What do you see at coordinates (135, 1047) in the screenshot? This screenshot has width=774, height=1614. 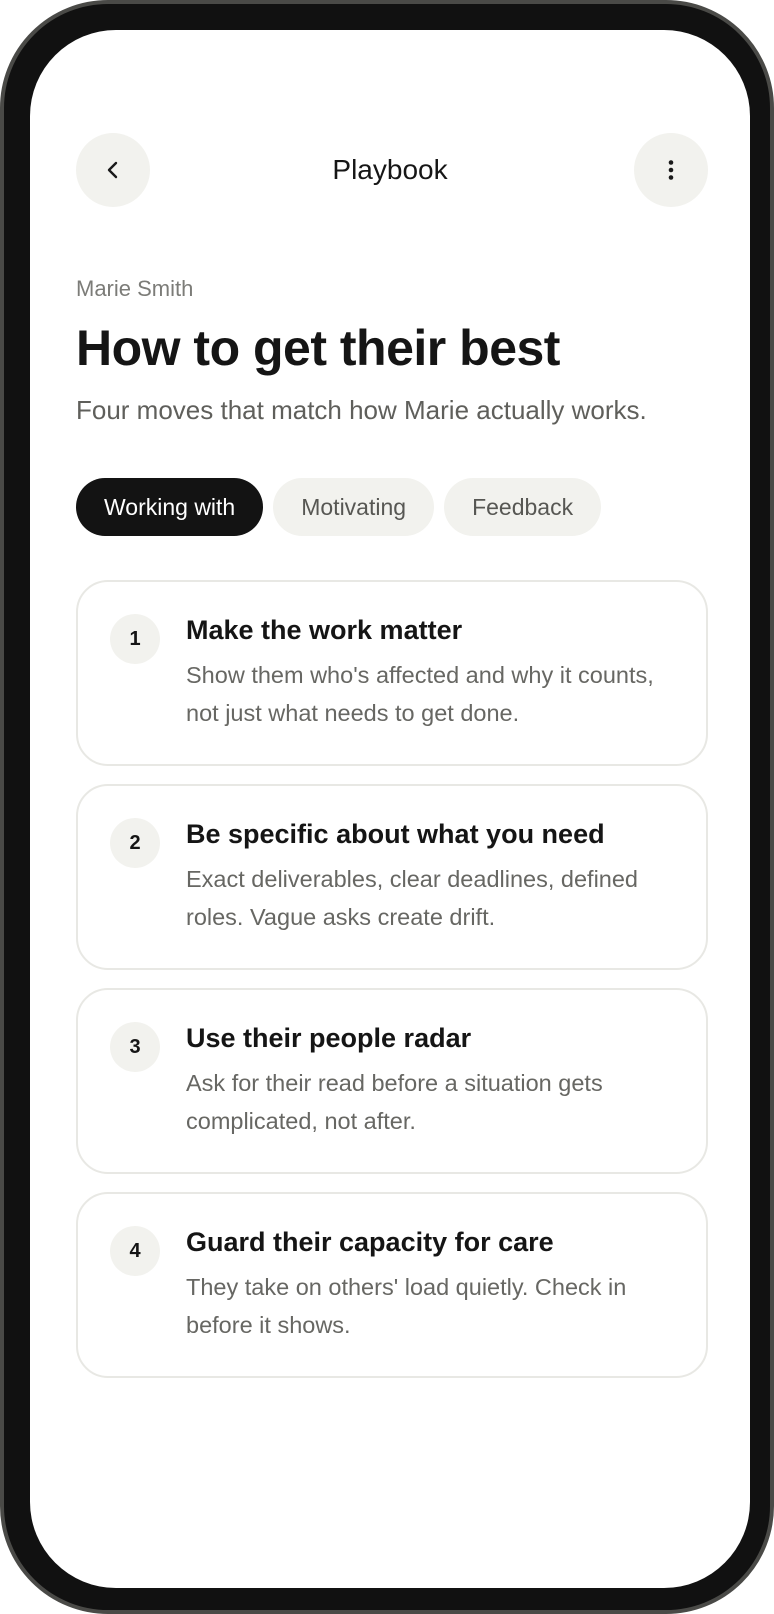 I see `move-number-badge: 3` at bounding box center [135, 1047].